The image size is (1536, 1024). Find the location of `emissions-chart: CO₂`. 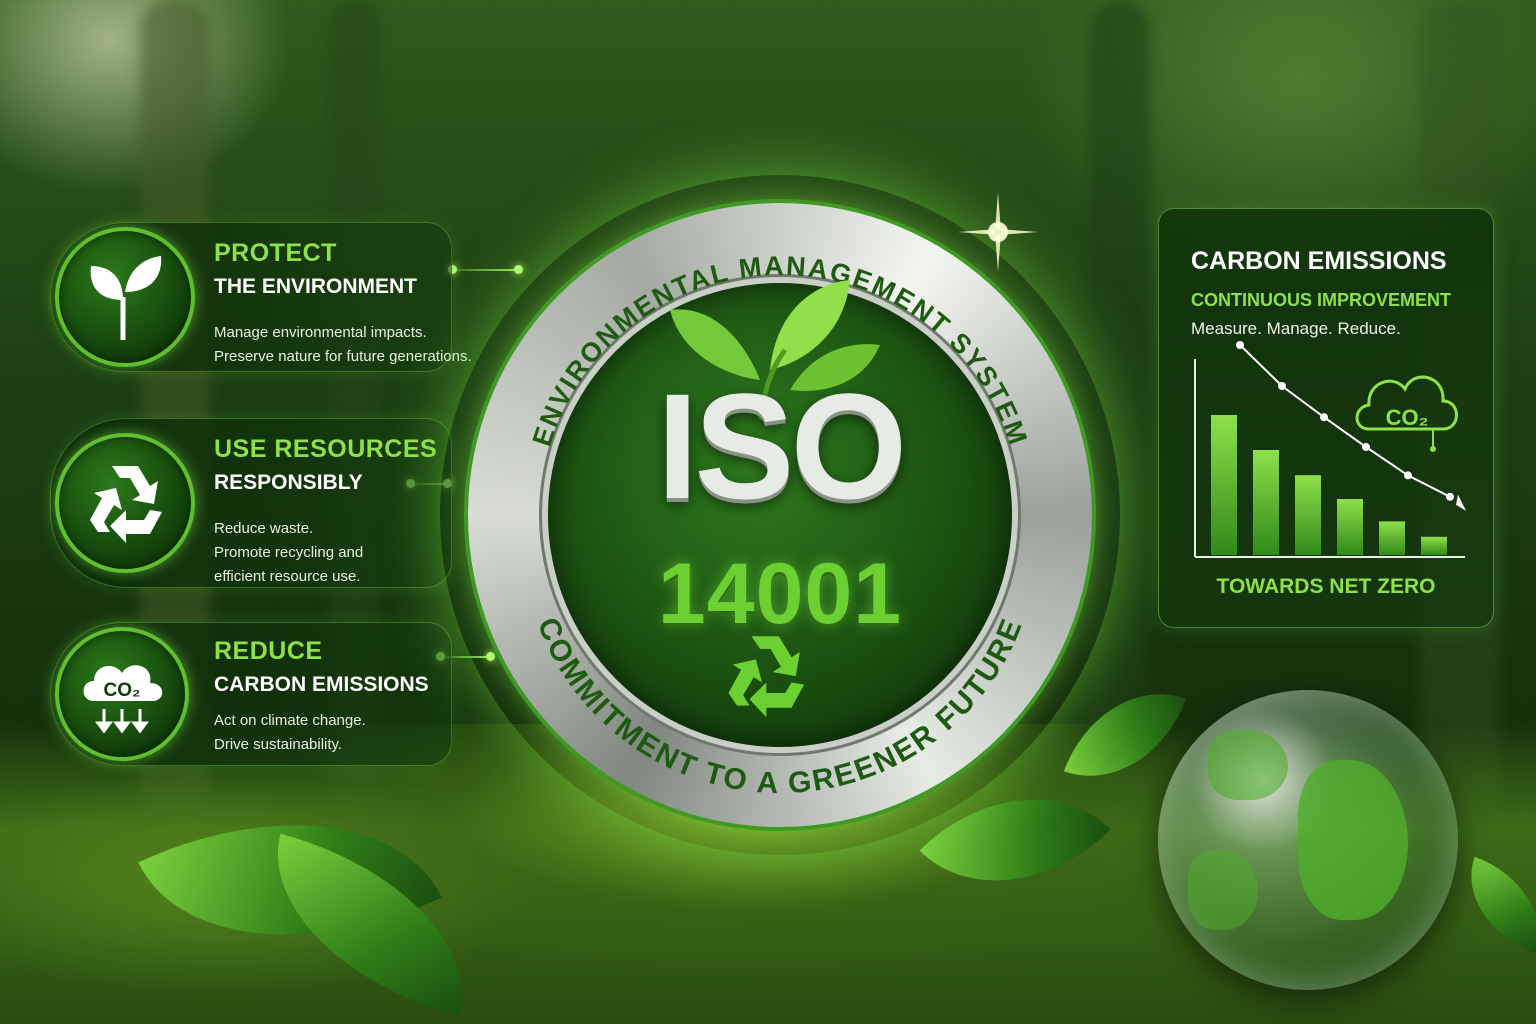

emissions-chart: CO₂ is located at coordinates (1330, 449).